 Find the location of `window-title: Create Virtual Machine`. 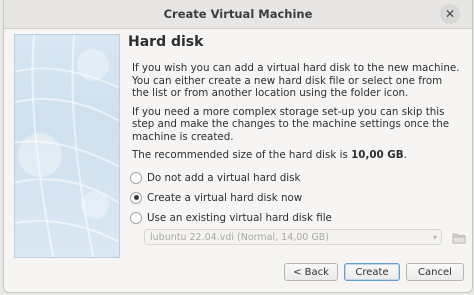

window-title: Create Virtual Machine is located at coordinates (238, 14).